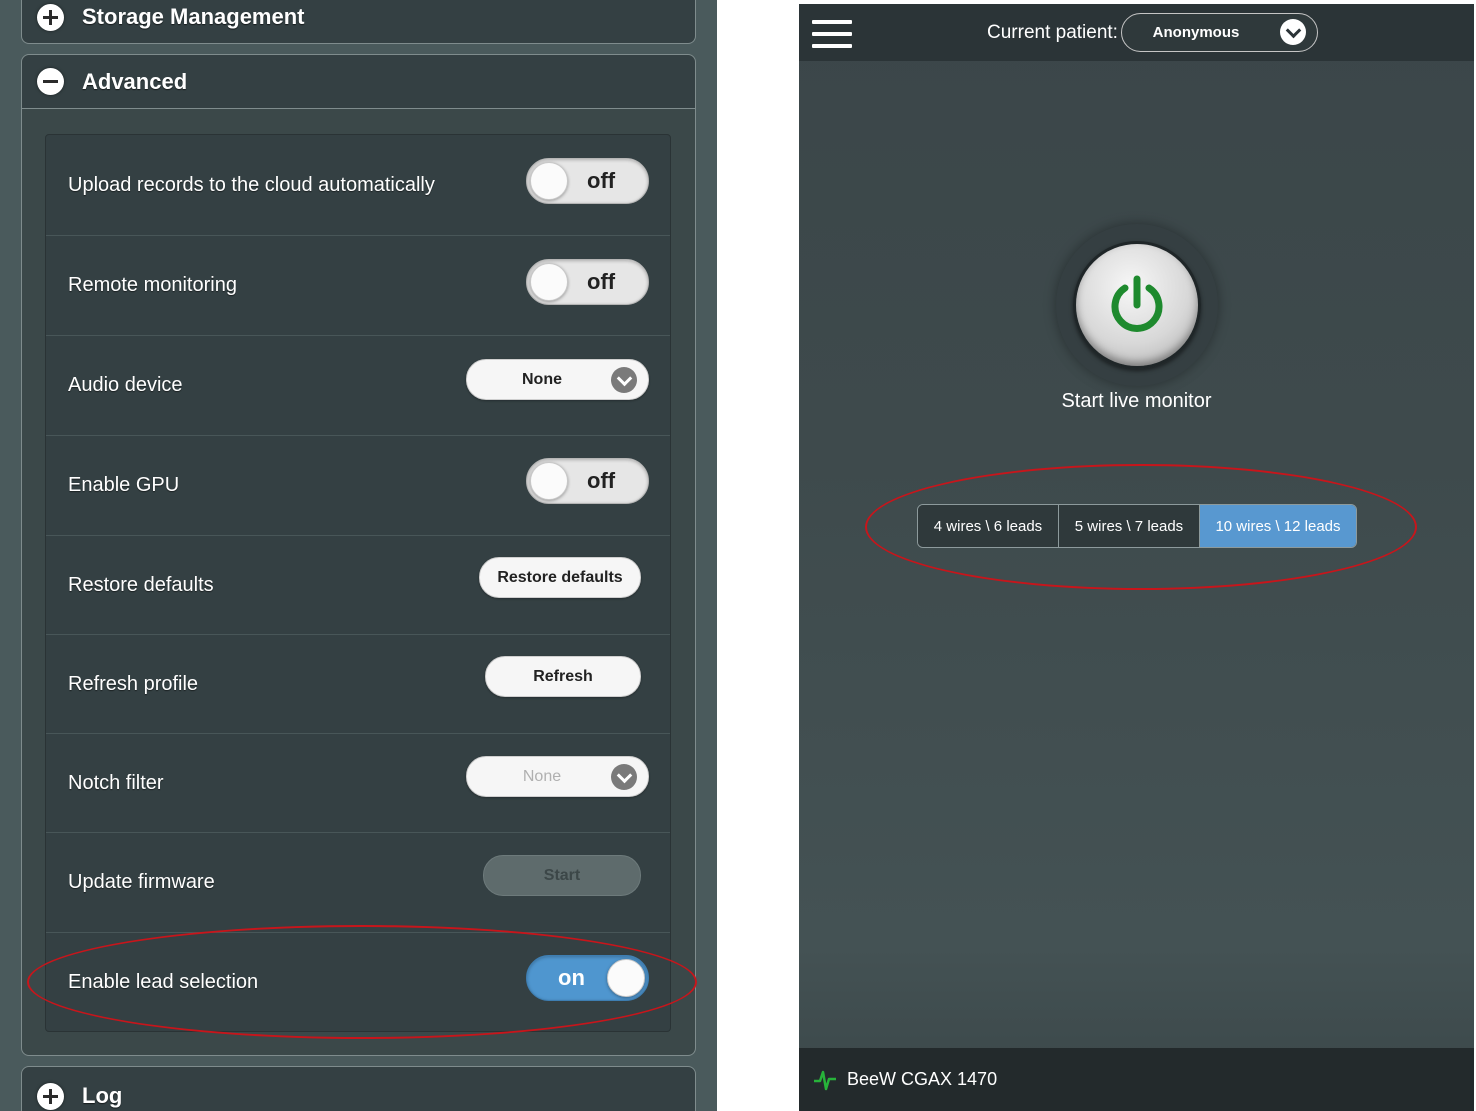 This screenshot has height=1111, width=1476. I want to click on setting-row-notch-filter: Notch filter None, so click(358, 783).